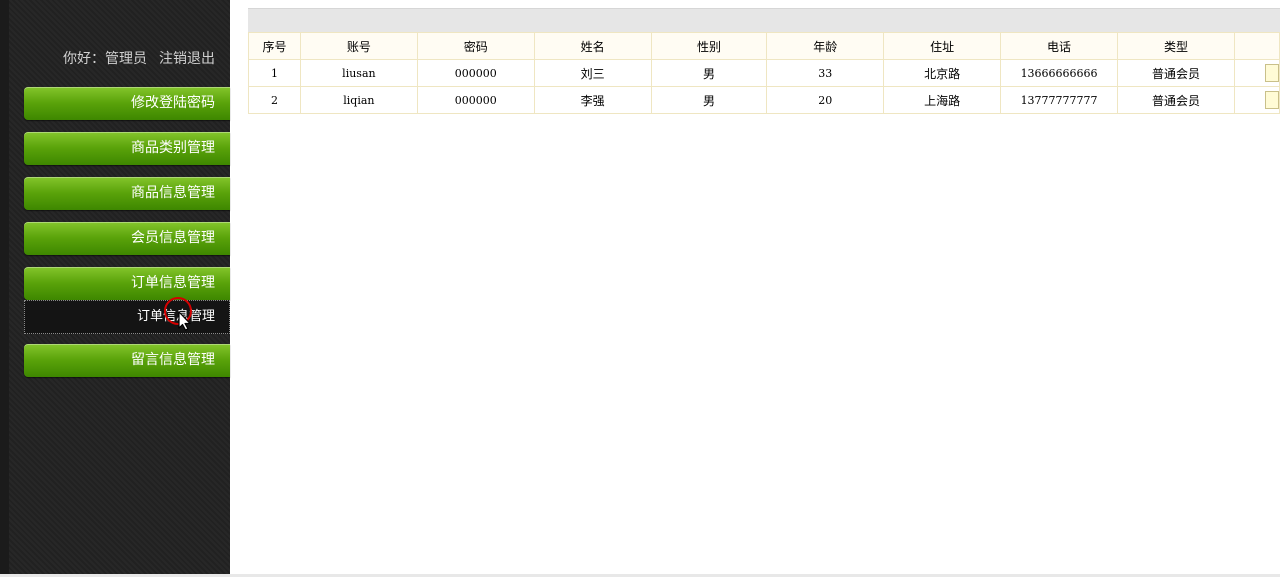 This screenshot has height=577, width=1280. What do you see at coordinates (942, 100) in the screenshot?
I see `cell-address: 上海路` at bounding box center [942, 100].